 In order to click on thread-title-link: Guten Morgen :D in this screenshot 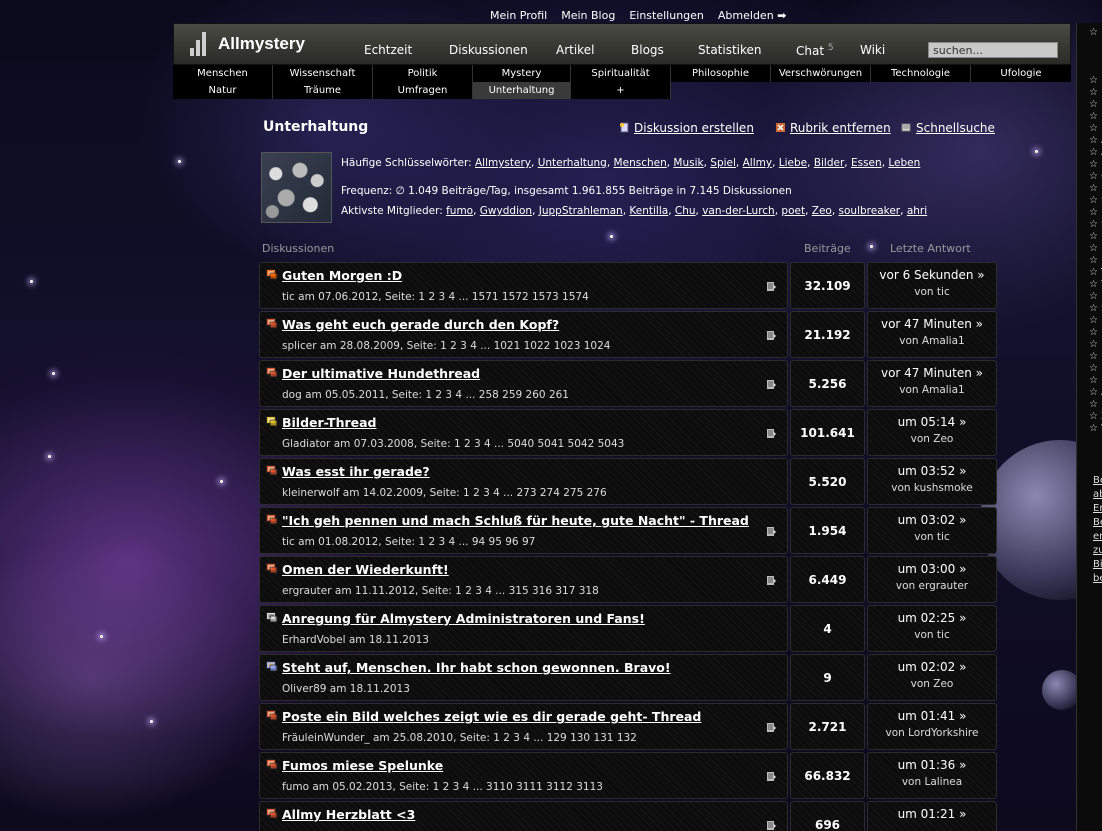, I will do `click(342, 275)`.